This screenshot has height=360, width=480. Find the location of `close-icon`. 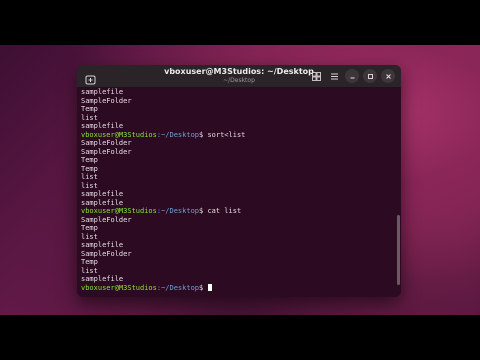

close-icon is located at coordinates (388, 76).